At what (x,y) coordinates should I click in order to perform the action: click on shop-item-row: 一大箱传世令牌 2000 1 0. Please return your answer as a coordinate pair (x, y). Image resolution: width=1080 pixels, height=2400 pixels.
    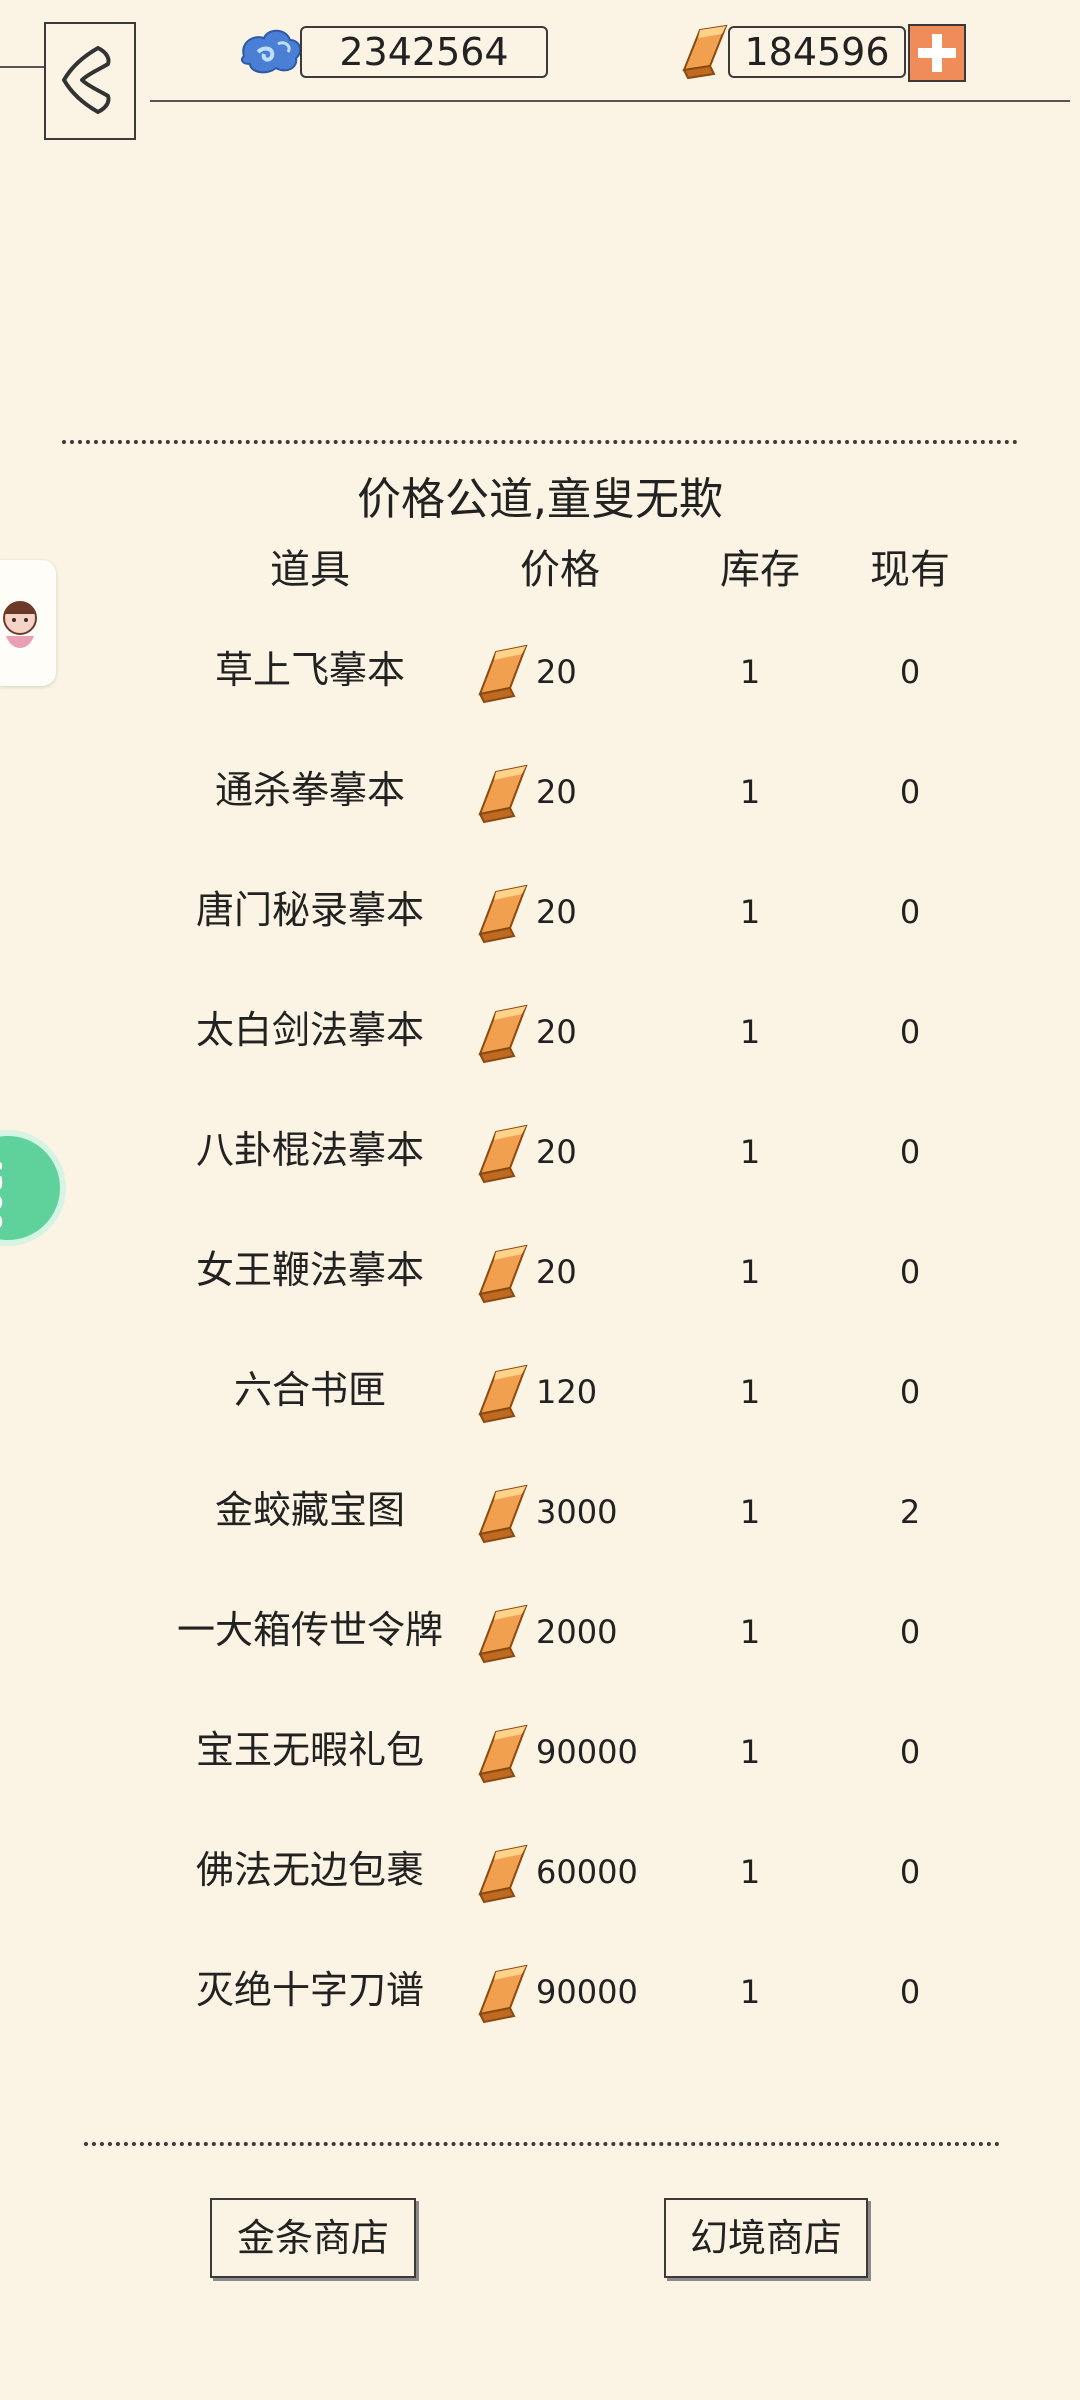
    Looking at the image, I should click on (540, 1638).